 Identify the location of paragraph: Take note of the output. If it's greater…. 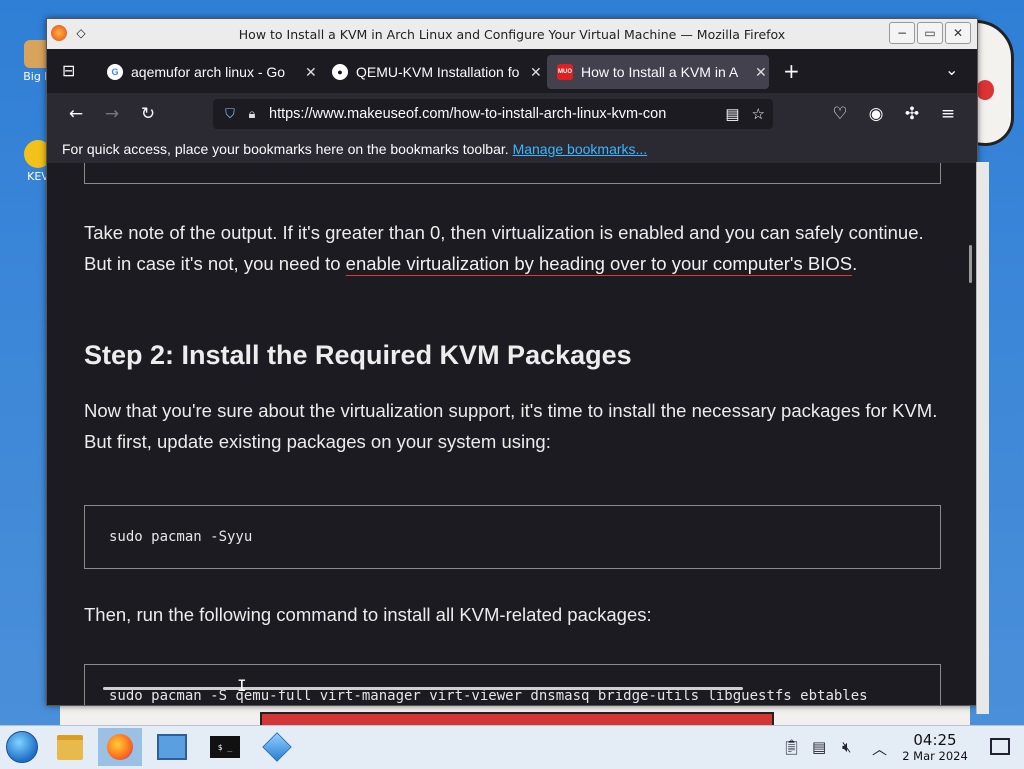
(504, 248).